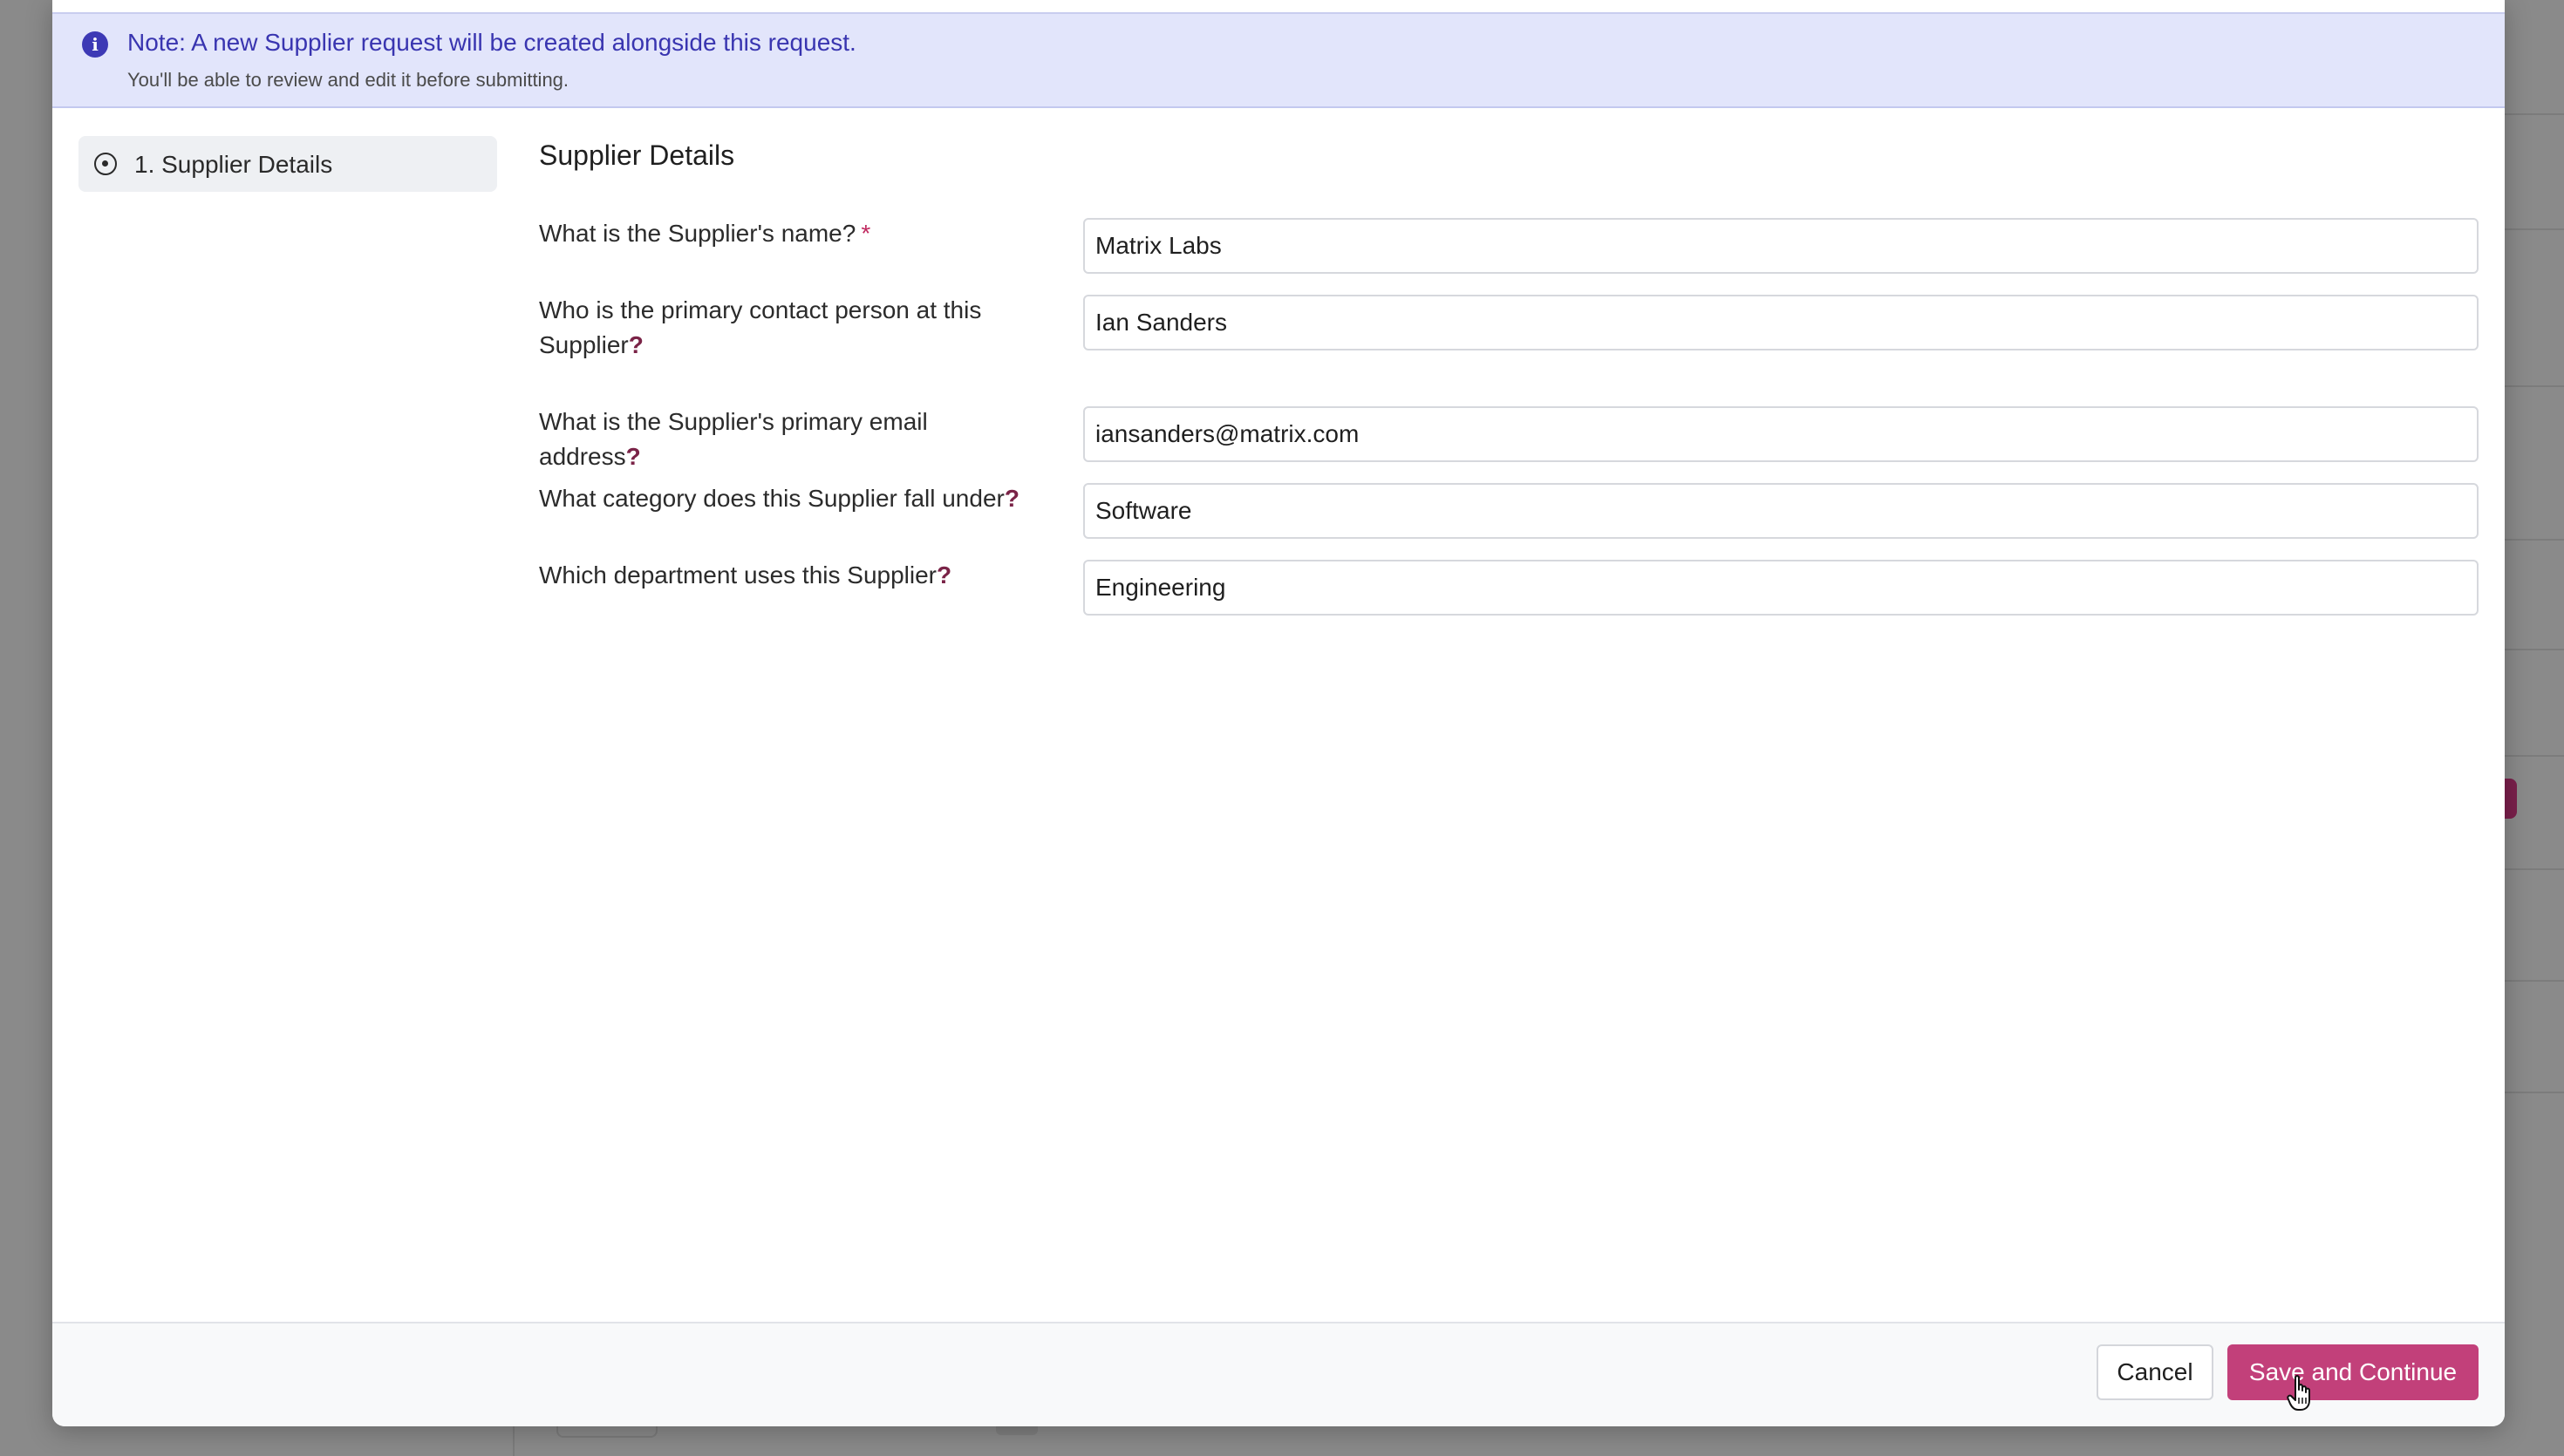  I want to click on required-marker: *, so click(866, 233).